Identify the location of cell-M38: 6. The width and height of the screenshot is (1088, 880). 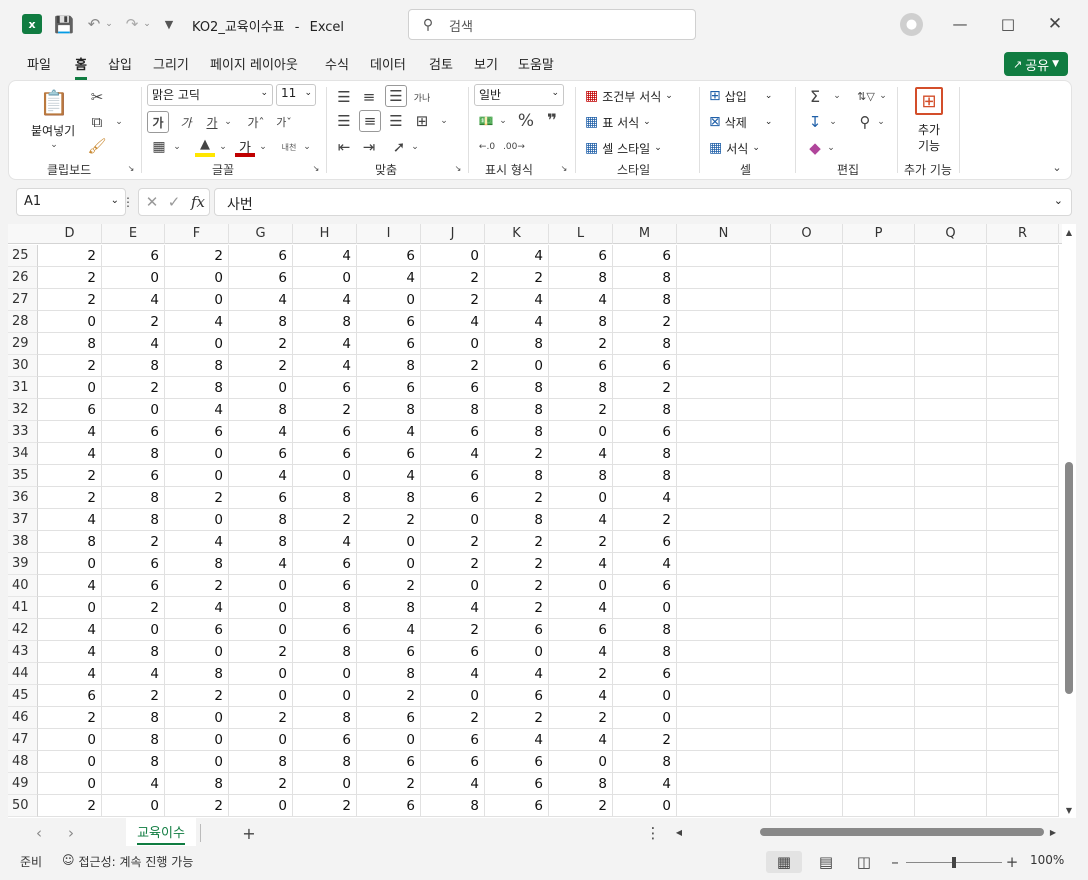
(645, 542).